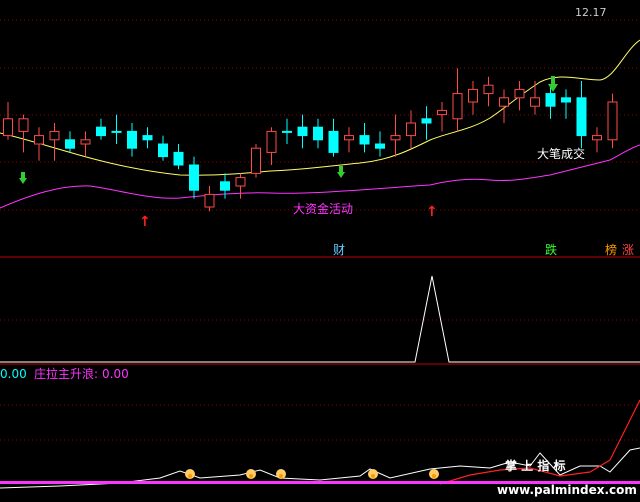  I want to click on marker-cai: 财, so click(339, 250).